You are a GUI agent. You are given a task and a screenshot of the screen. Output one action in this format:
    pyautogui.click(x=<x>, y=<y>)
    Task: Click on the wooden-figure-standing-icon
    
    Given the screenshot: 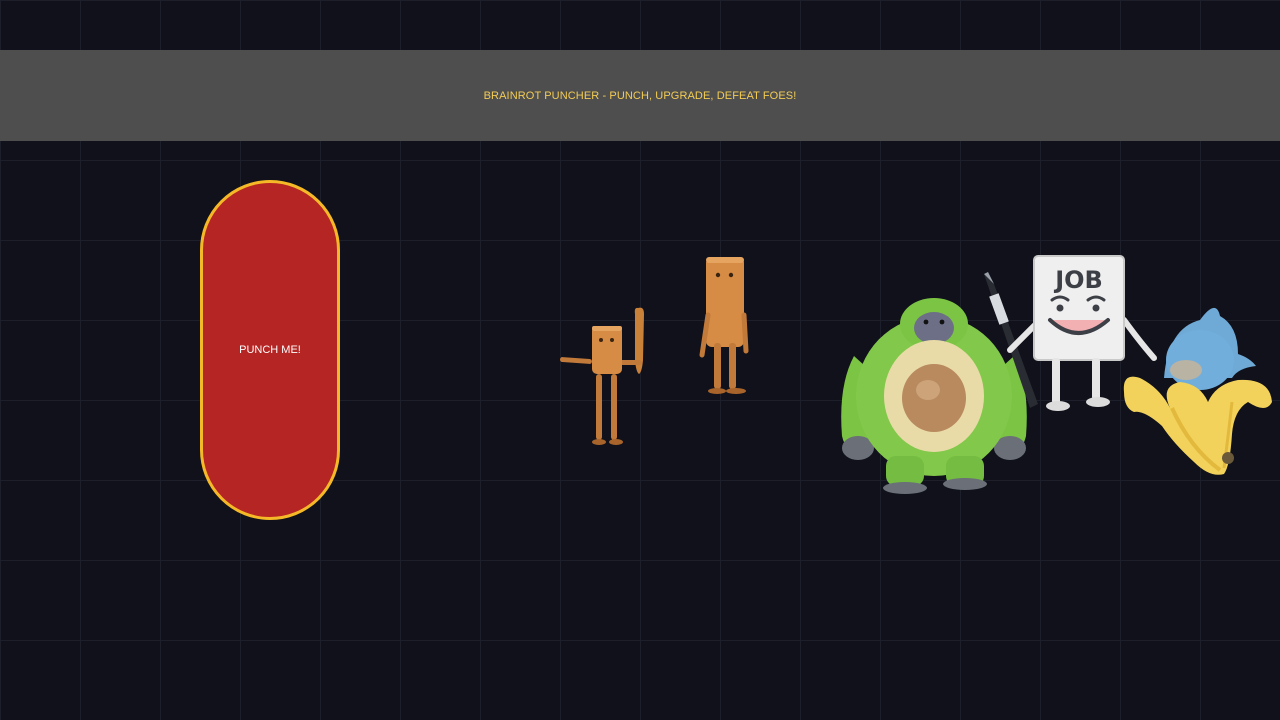 What is the action you would take?
    pyautogui.click(x=728, y=326)
    